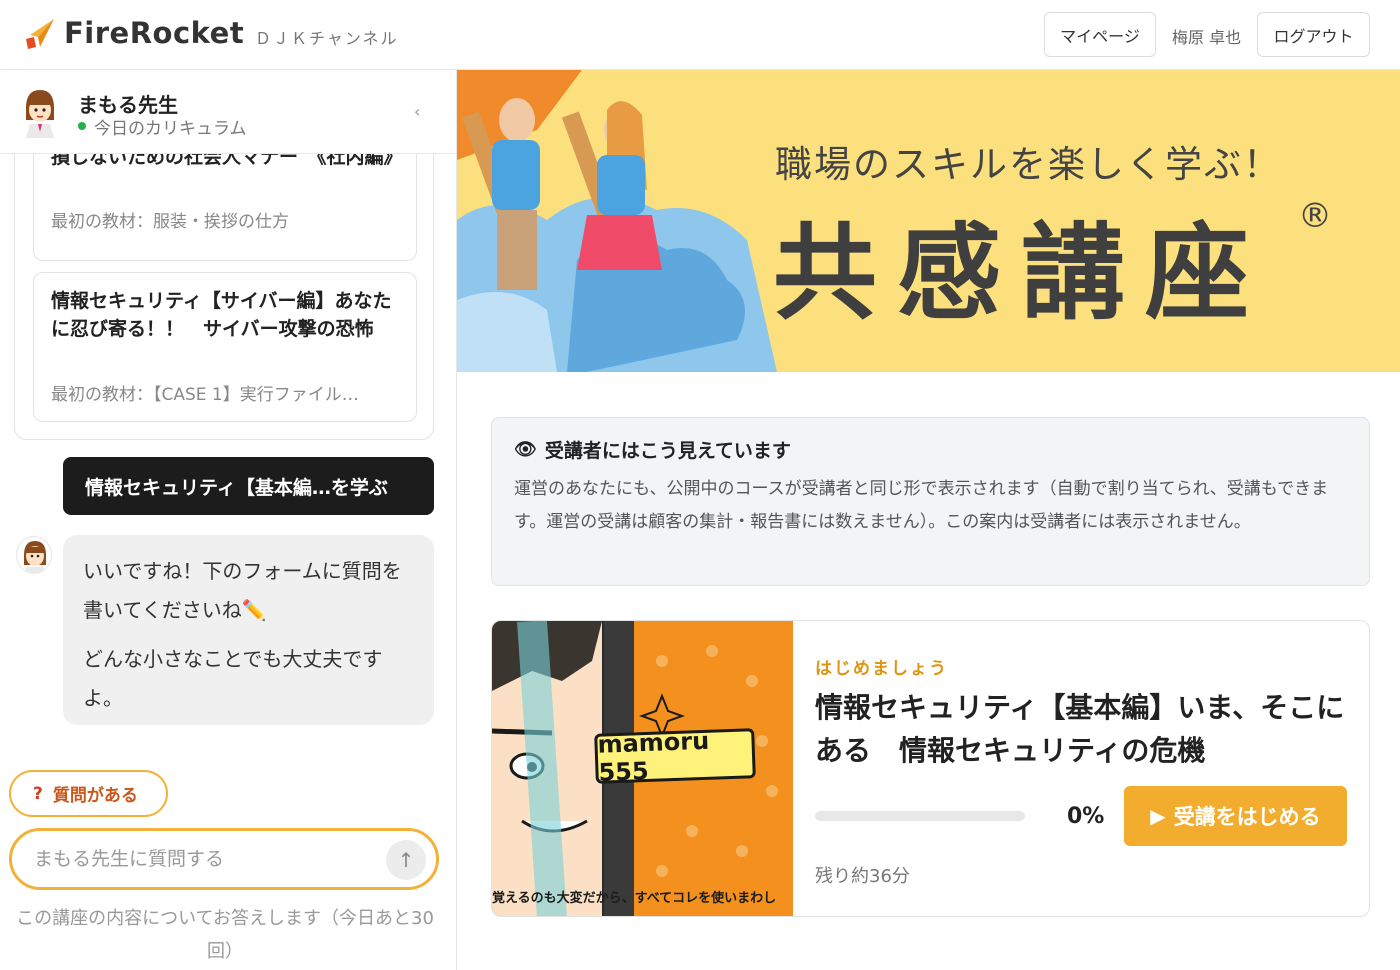 The image size is (1400, 970). What do you see at coordinates (225, 935) in the screenshot?
I see `remaining-questions-note: この講座の内容についてお答えします（今日あと30回）` at bounding box center [225, 935].